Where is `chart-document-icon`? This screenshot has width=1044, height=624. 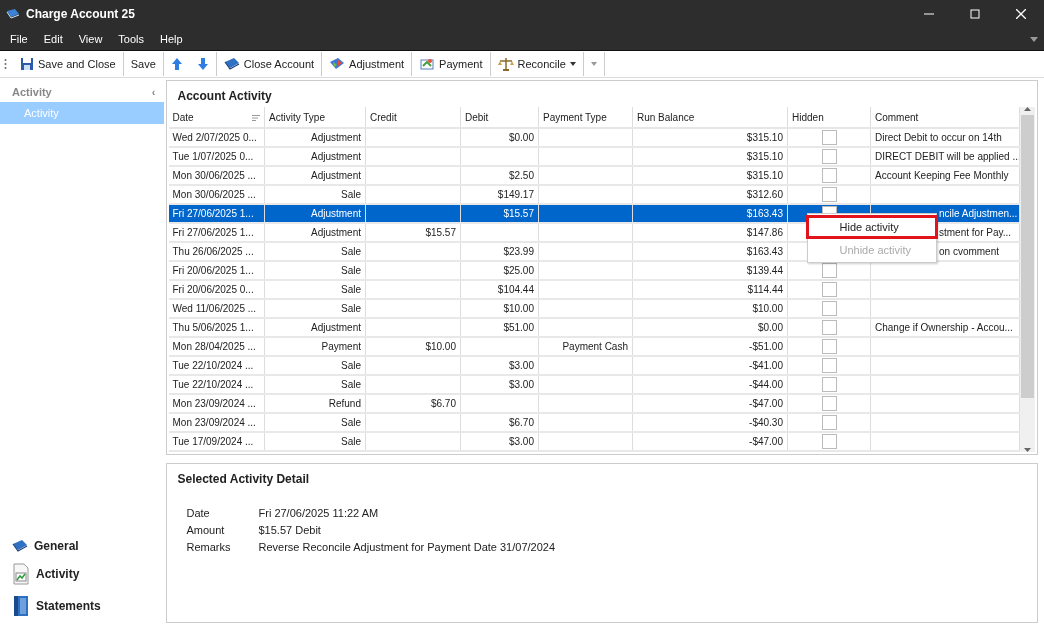
chart-document-icon is located at coordinates (21, 574).